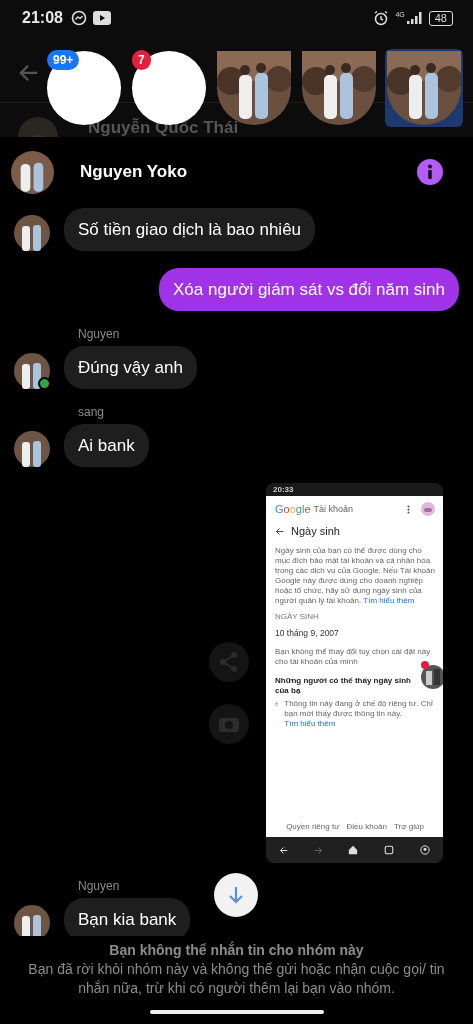 Image resolution: width=473 pixels, height=1024 pixels. What do you see at coordinates (134, 172) in the screenshot?
I see `chat-title: Nguyen Yoko` at bounding box center [134, 172].